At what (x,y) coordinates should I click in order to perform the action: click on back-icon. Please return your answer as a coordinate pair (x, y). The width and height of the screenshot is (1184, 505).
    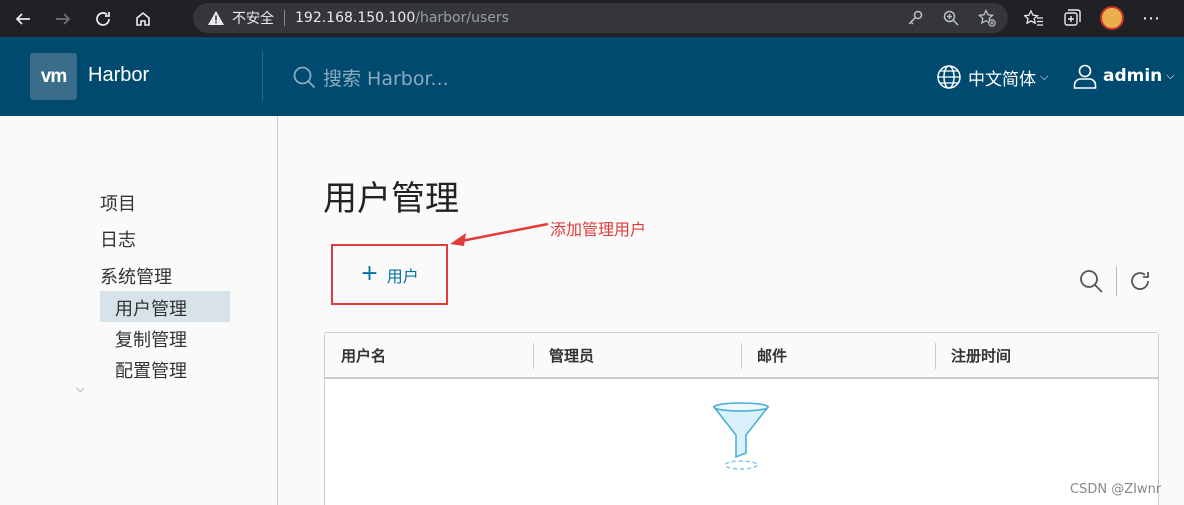
    Looking at the image, I should click on (23, 19).